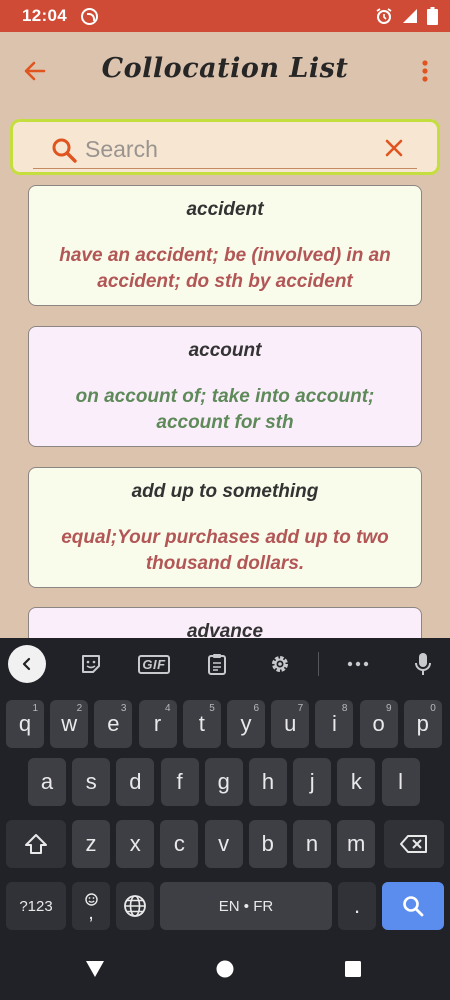  I want to click on key-y: y6, so click(246, 724).